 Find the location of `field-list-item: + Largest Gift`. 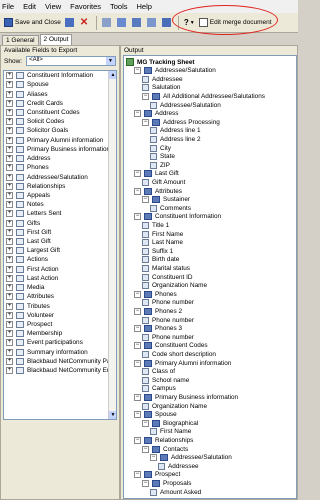

field-list-item: + Largest Gift is located at coordinates (60, 250).